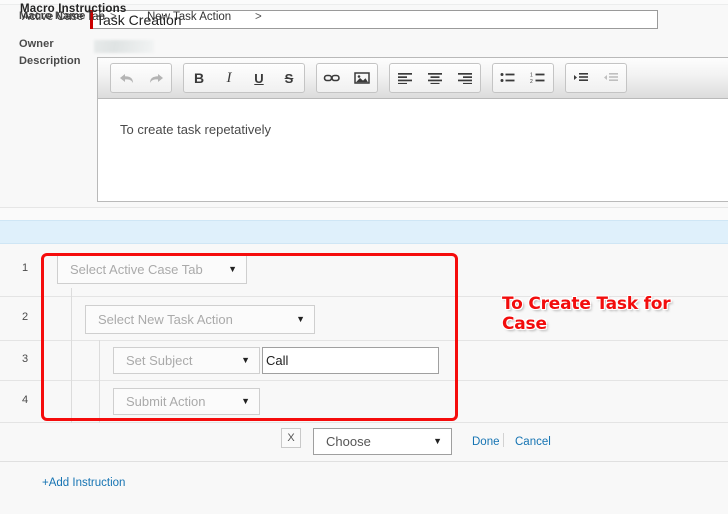  What do you see at coordinates (382, 441) in the screenshot?
I see `choose-dropdown: Choose ▼` at bounding box center [382, 441].